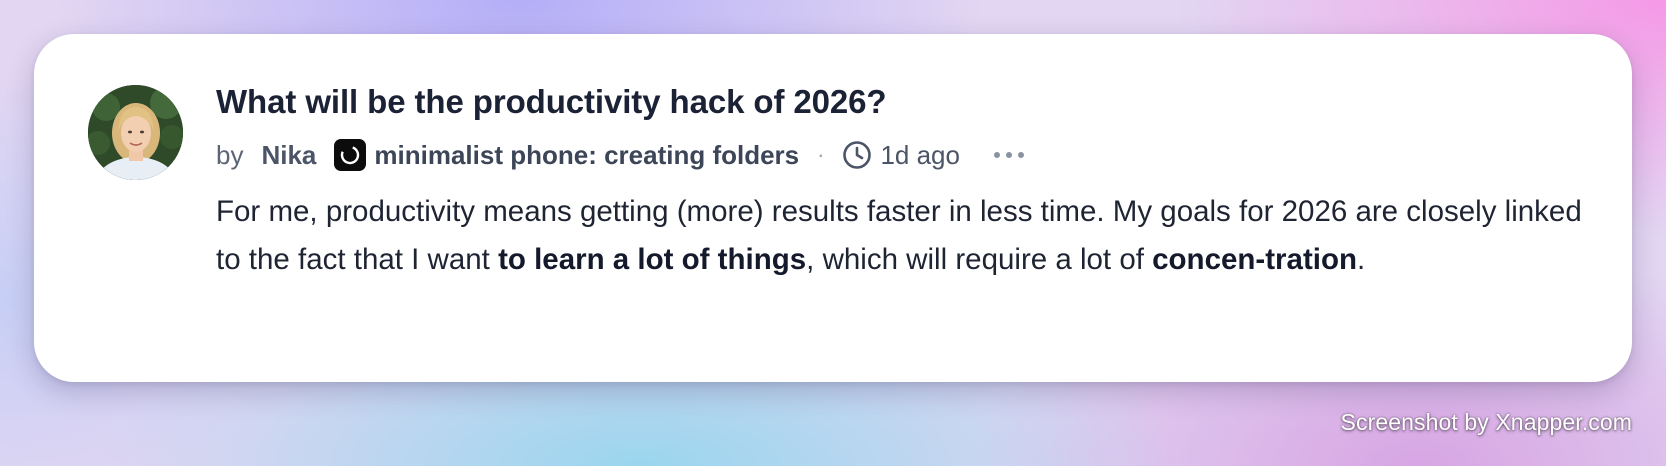 The image size is (1666, 466). What do you see at coordinates (586, 155) in the screenshot?
I see `publication-name: minimalist phone: creating folders` at bounding box center [586, 155].